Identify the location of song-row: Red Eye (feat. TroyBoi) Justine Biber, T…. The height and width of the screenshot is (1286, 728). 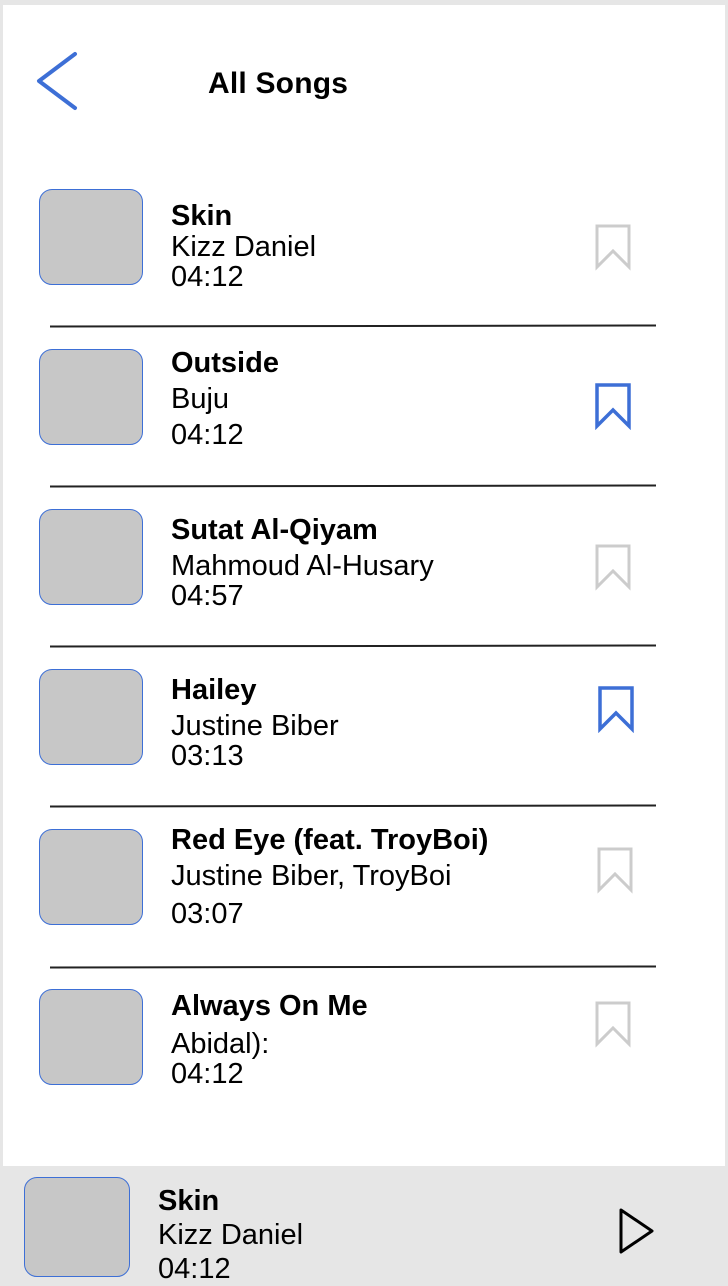
(364, 904).